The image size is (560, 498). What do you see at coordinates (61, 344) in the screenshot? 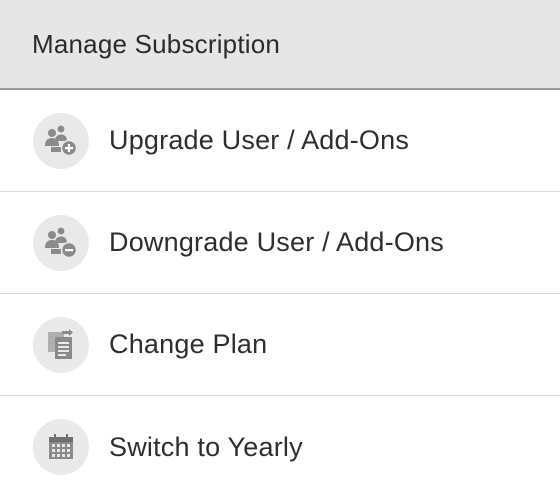
I see `change-plan-icon` at bounding box center [61, 344].